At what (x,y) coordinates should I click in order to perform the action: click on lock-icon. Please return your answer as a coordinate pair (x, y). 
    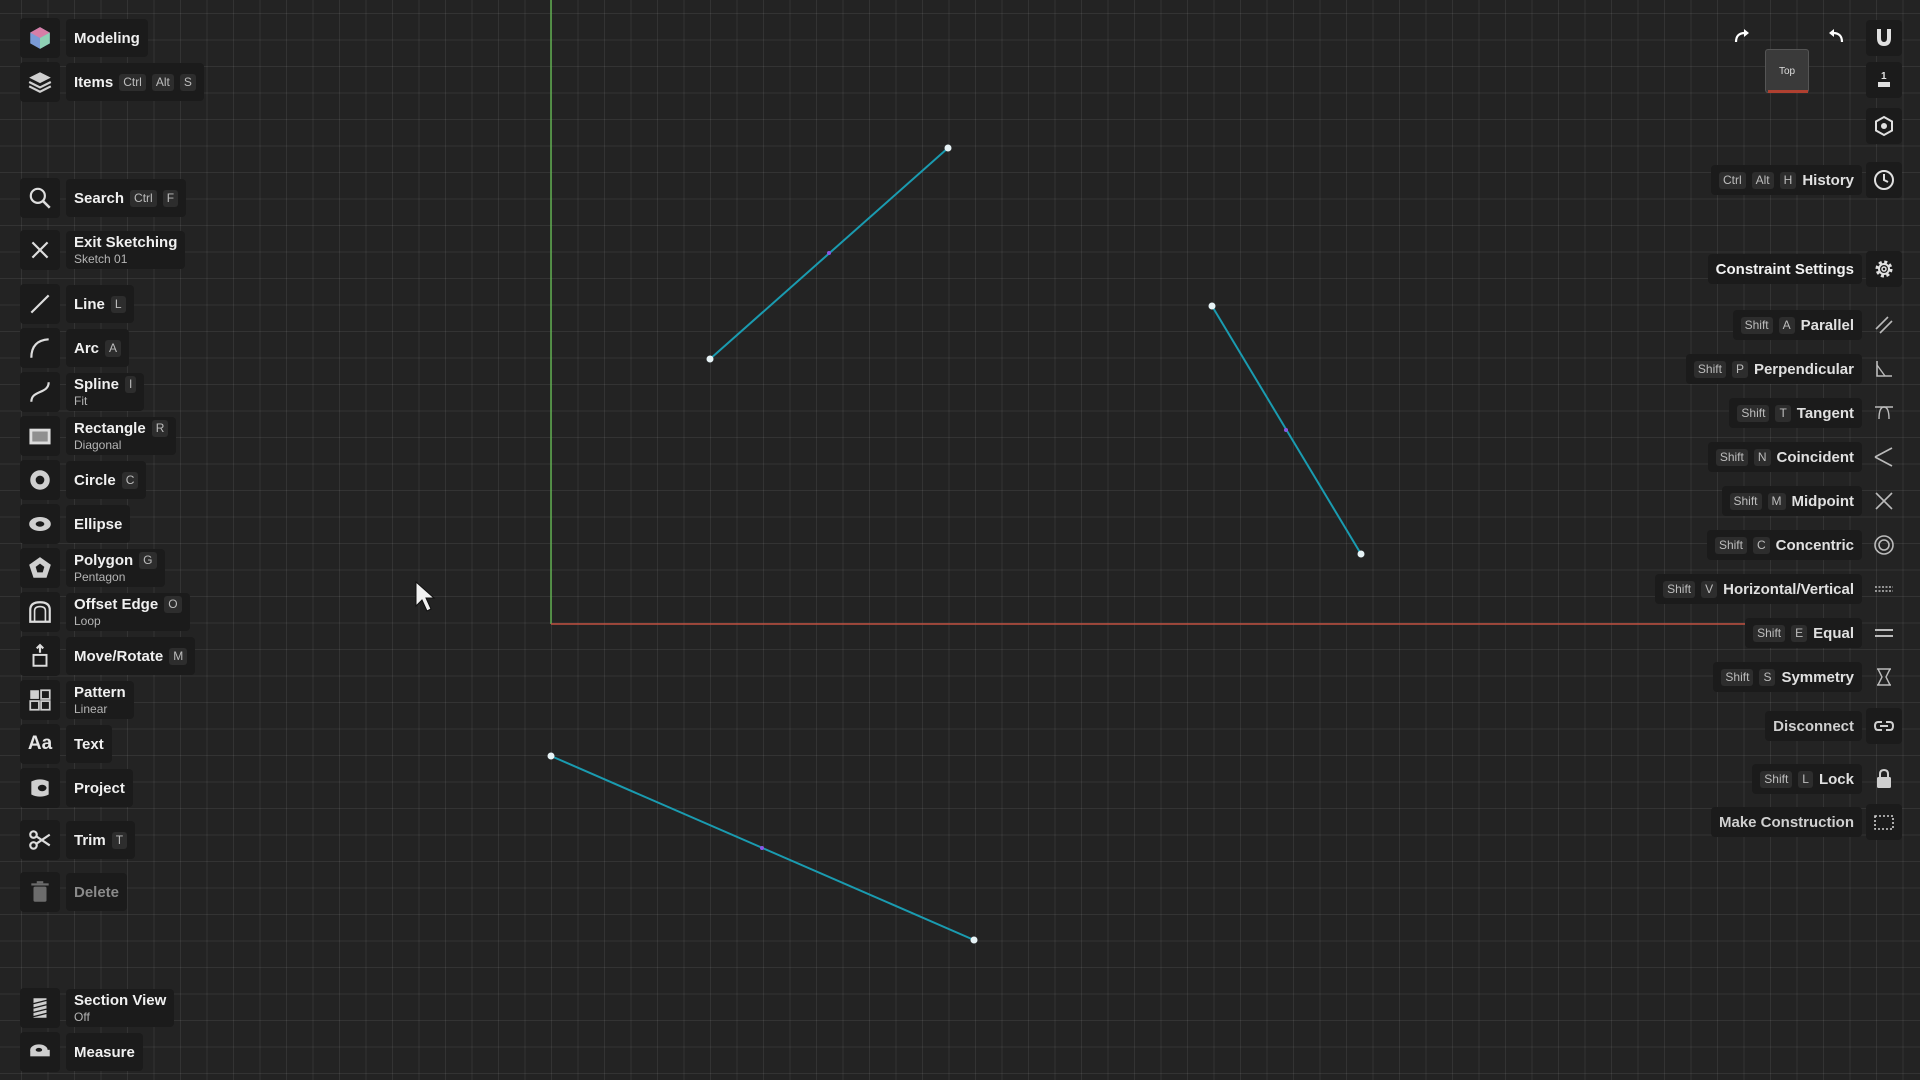
    Looking at the image, I should click on (1884, 779).